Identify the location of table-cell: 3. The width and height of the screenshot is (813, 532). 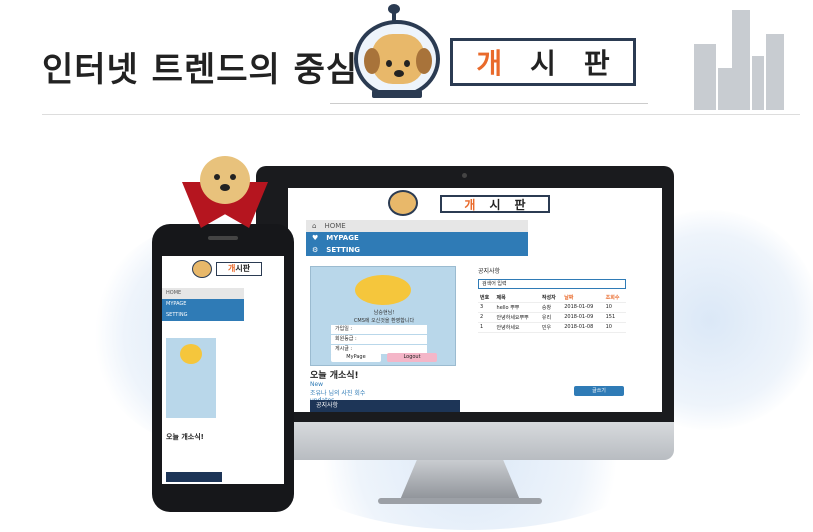
(486, 307).